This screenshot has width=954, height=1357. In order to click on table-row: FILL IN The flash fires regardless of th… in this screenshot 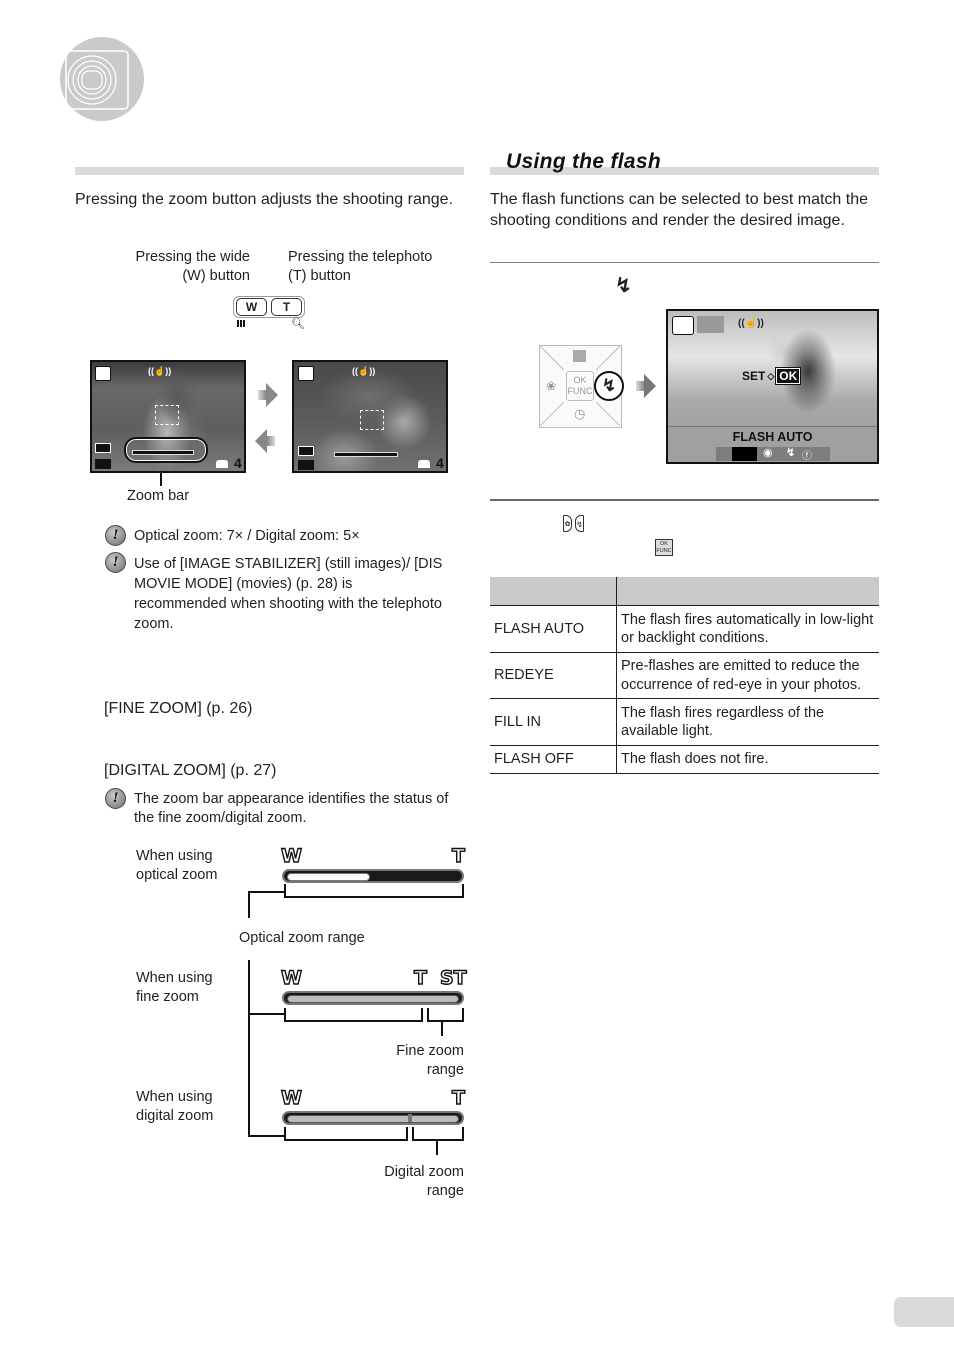, I will do `click(684, 722)`.